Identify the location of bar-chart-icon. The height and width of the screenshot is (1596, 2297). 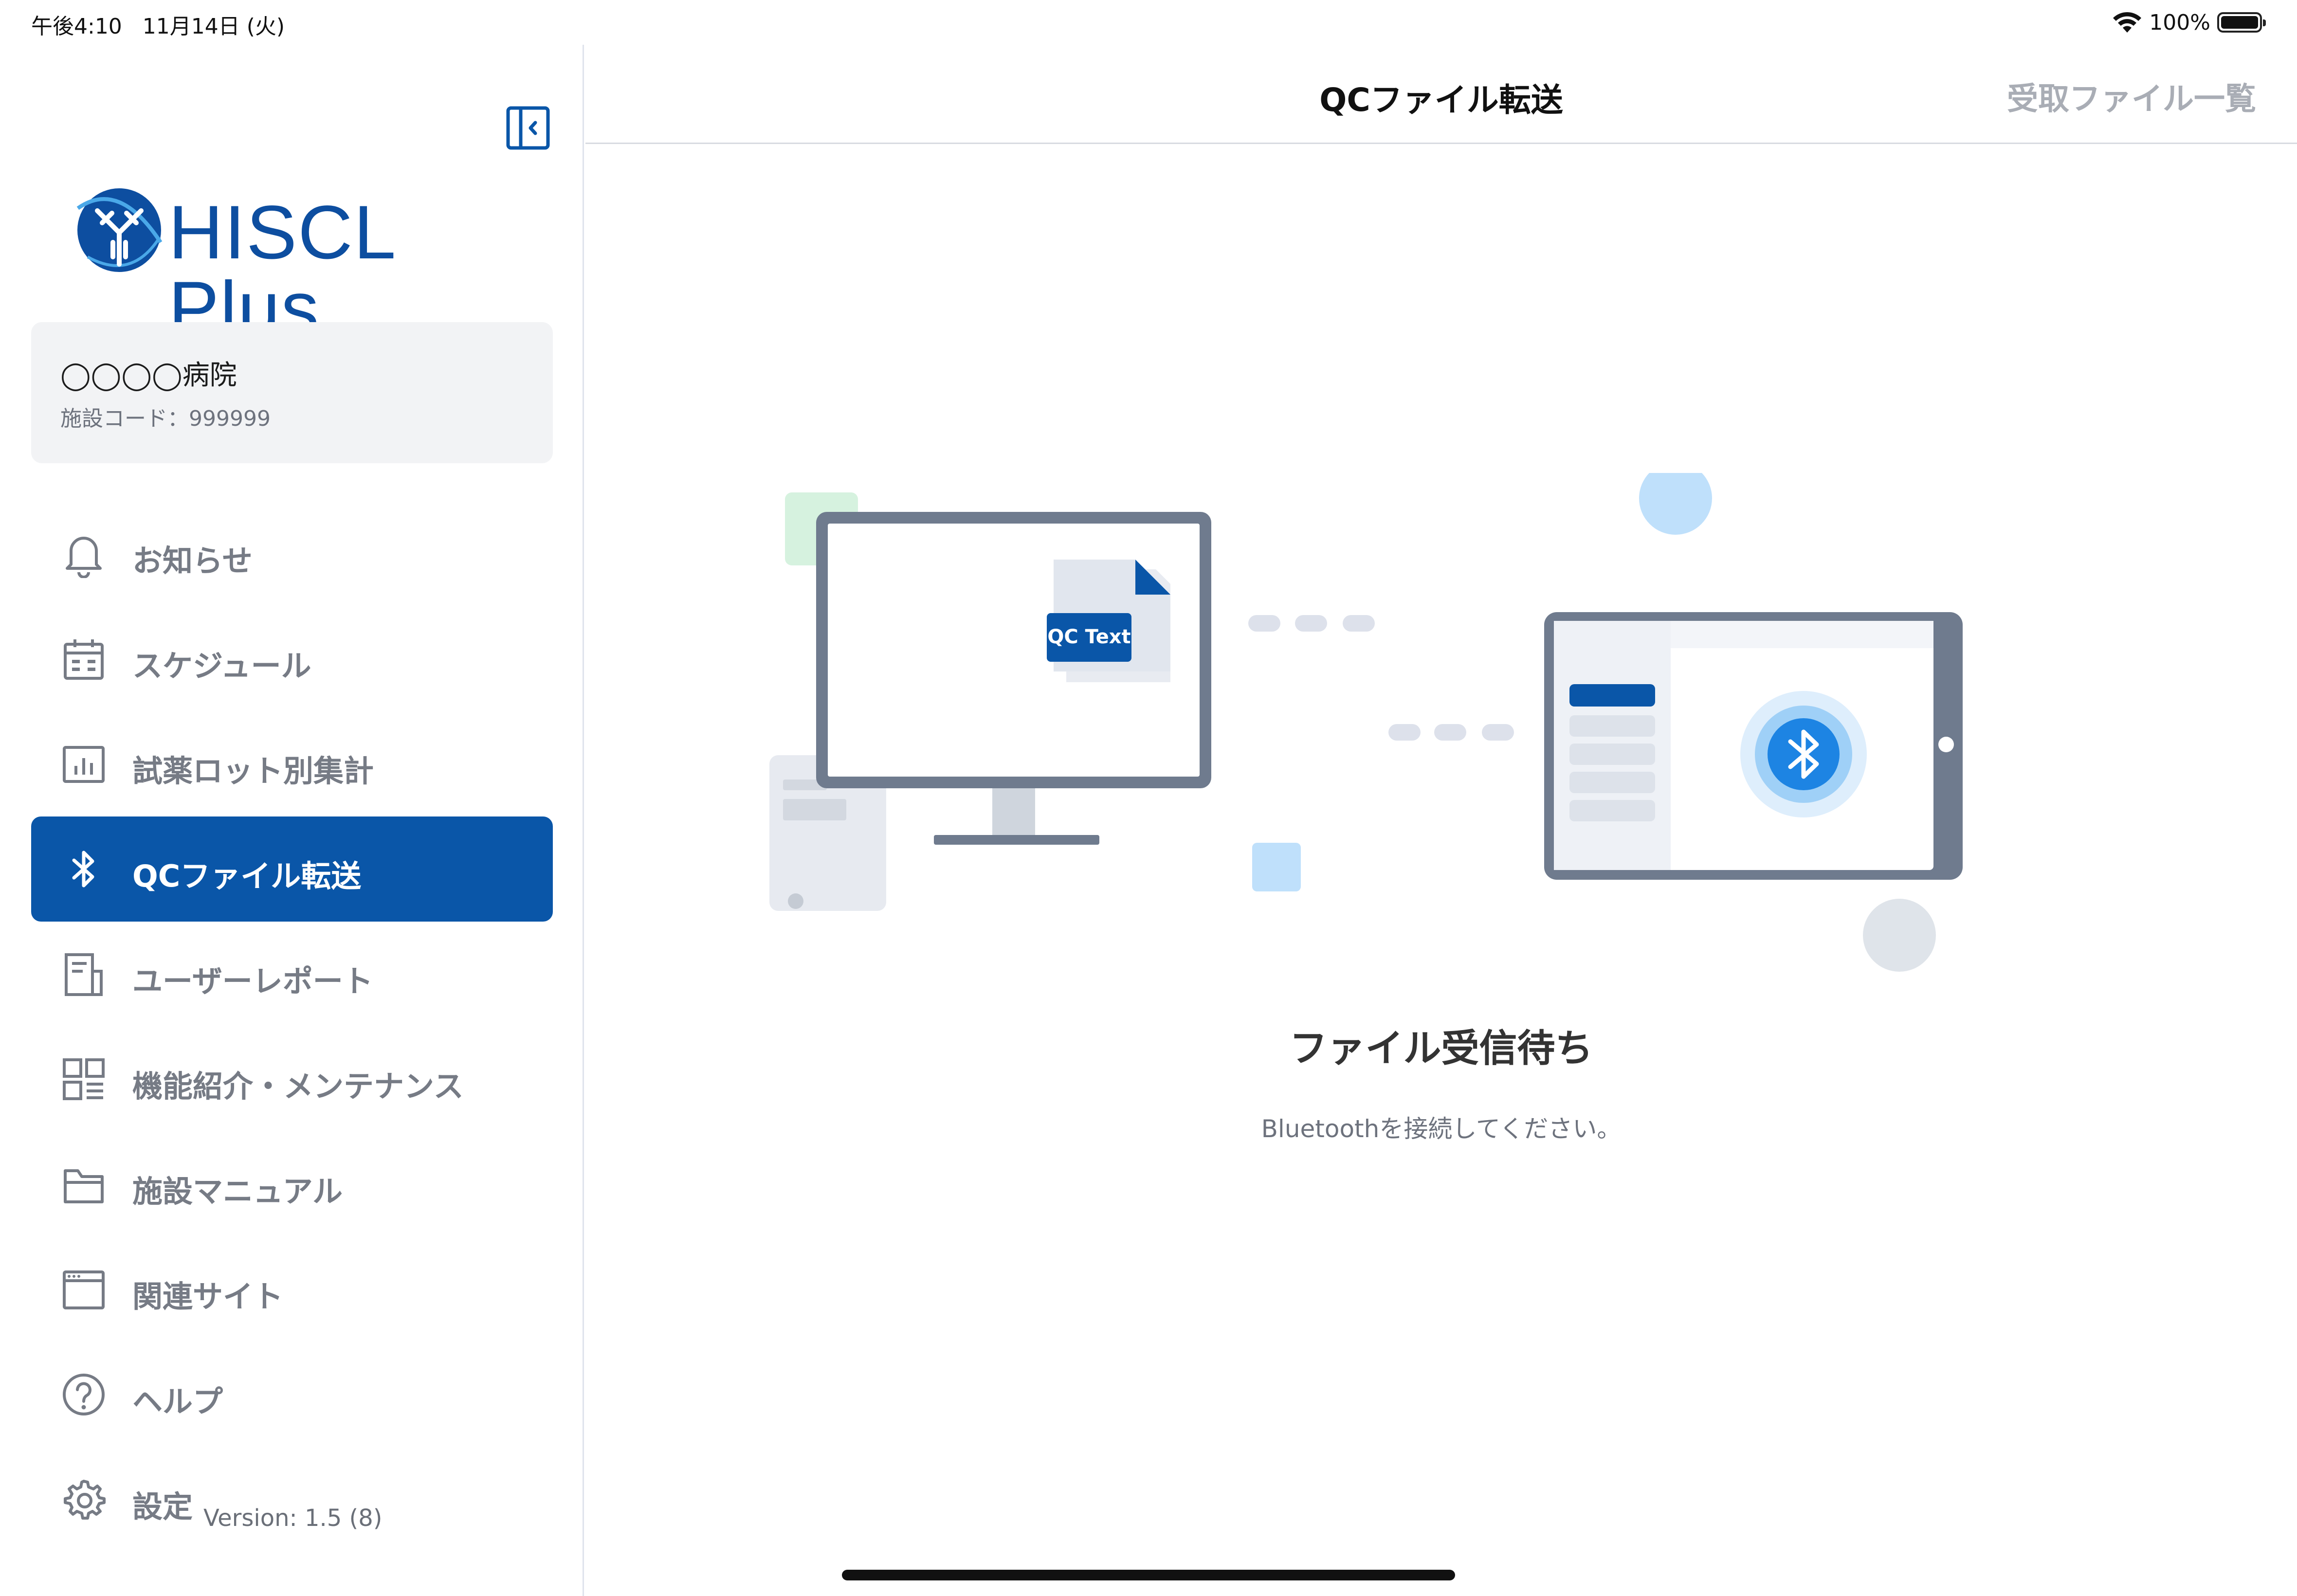
(84, 764).